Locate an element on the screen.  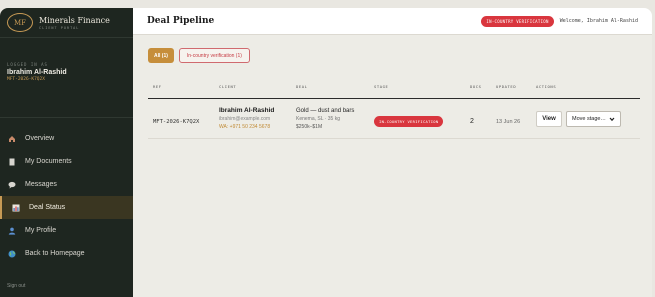
sidebar-item-back-to-homepage: Back to Homepage is located at coordinates (66, 253).